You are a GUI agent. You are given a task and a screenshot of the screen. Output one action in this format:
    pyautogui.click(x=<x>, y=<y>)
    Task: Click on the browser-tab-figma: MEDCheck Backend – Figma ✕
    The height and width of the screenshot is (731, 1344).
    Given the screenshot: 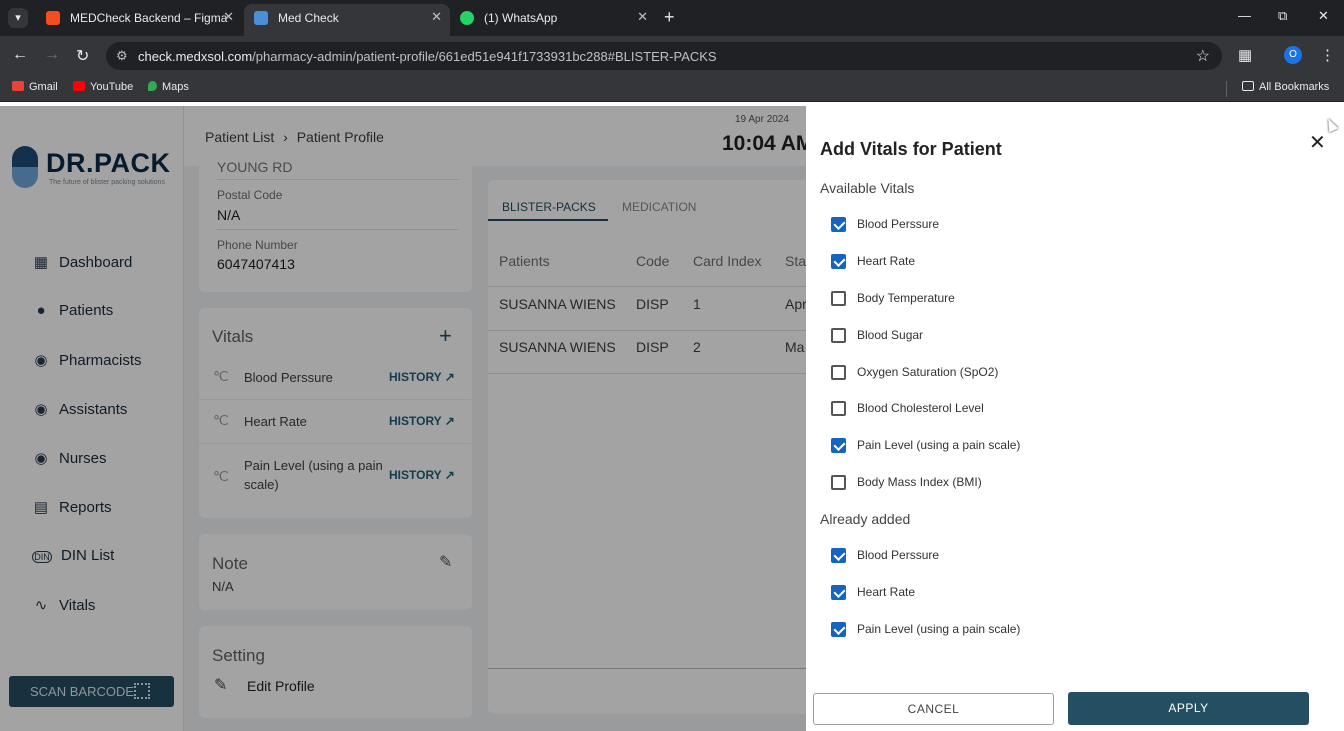 What is the action you would take?
    pyautogui.click(x=139, y=18)
    